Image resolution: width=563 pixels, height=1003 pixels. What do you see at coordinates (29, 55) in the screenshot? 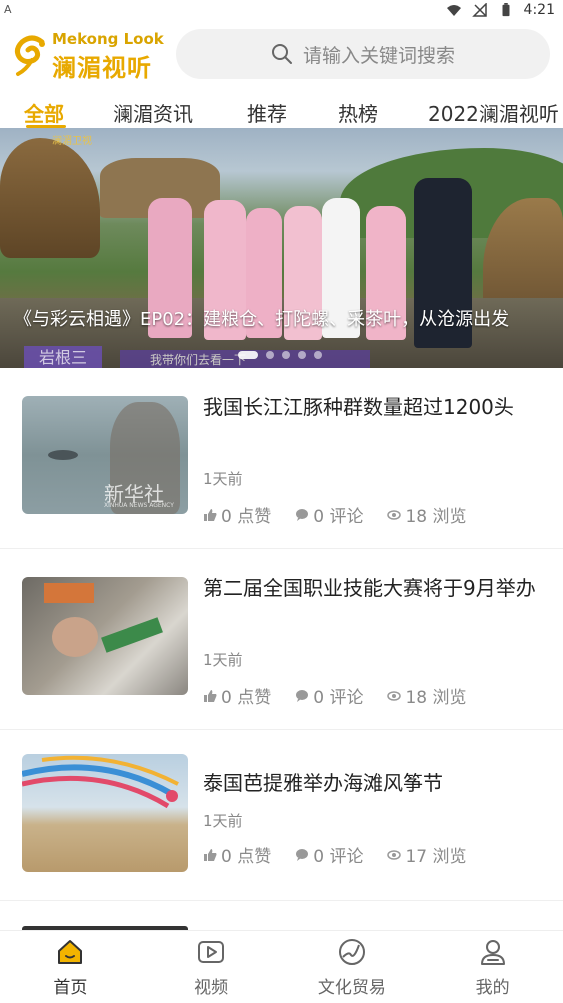
I see `logo-mark-icon` at bounding box center [29, 55].